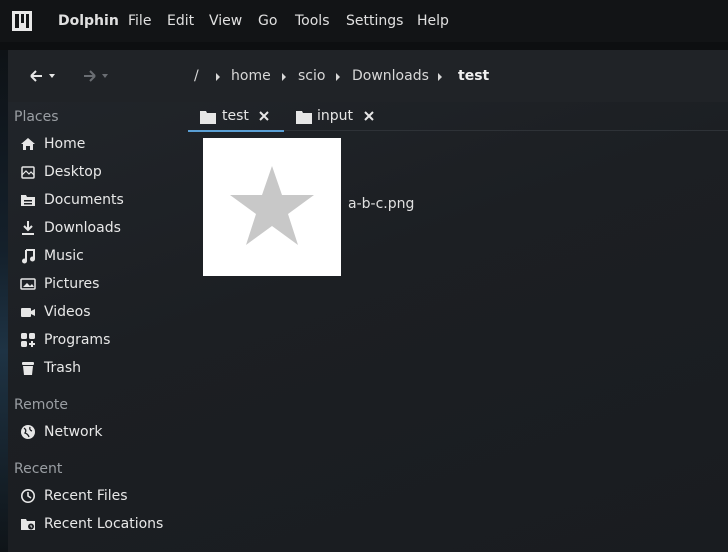 Image resolution: width=728 pixels, height=552 pixels. Describe the element at coordinates (36, 117) in the screenshot. I see `section-title-places: Places` at that location.